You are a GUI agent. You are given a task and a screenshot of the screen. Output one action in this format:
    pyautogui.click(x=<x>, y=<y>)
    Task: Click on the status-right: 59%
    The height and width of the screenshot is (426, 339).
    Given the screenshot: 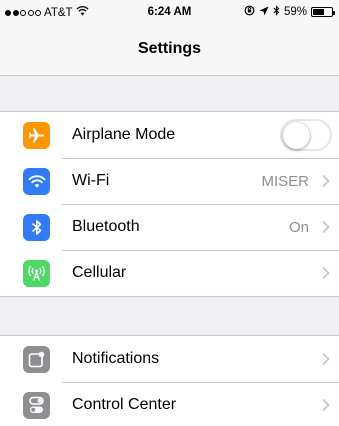 What is the action you would take?
    pyautogui.click(x=289, y=12)
    